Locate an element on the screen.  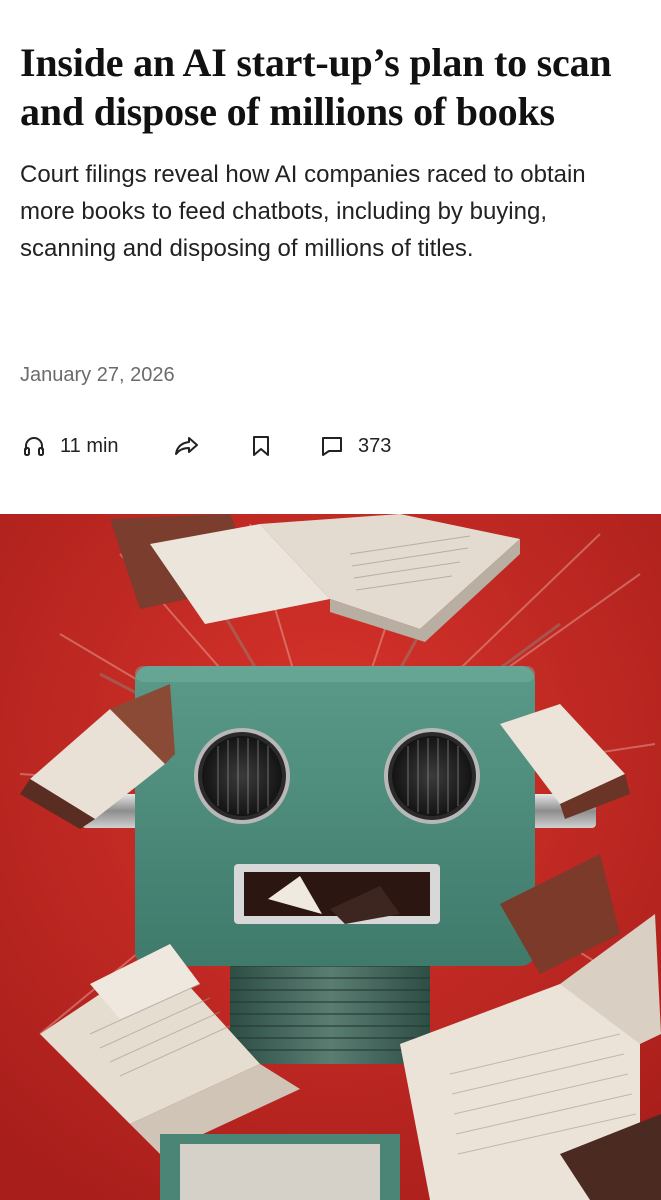
comment-count: 373 is located at coordinates (375, 445).